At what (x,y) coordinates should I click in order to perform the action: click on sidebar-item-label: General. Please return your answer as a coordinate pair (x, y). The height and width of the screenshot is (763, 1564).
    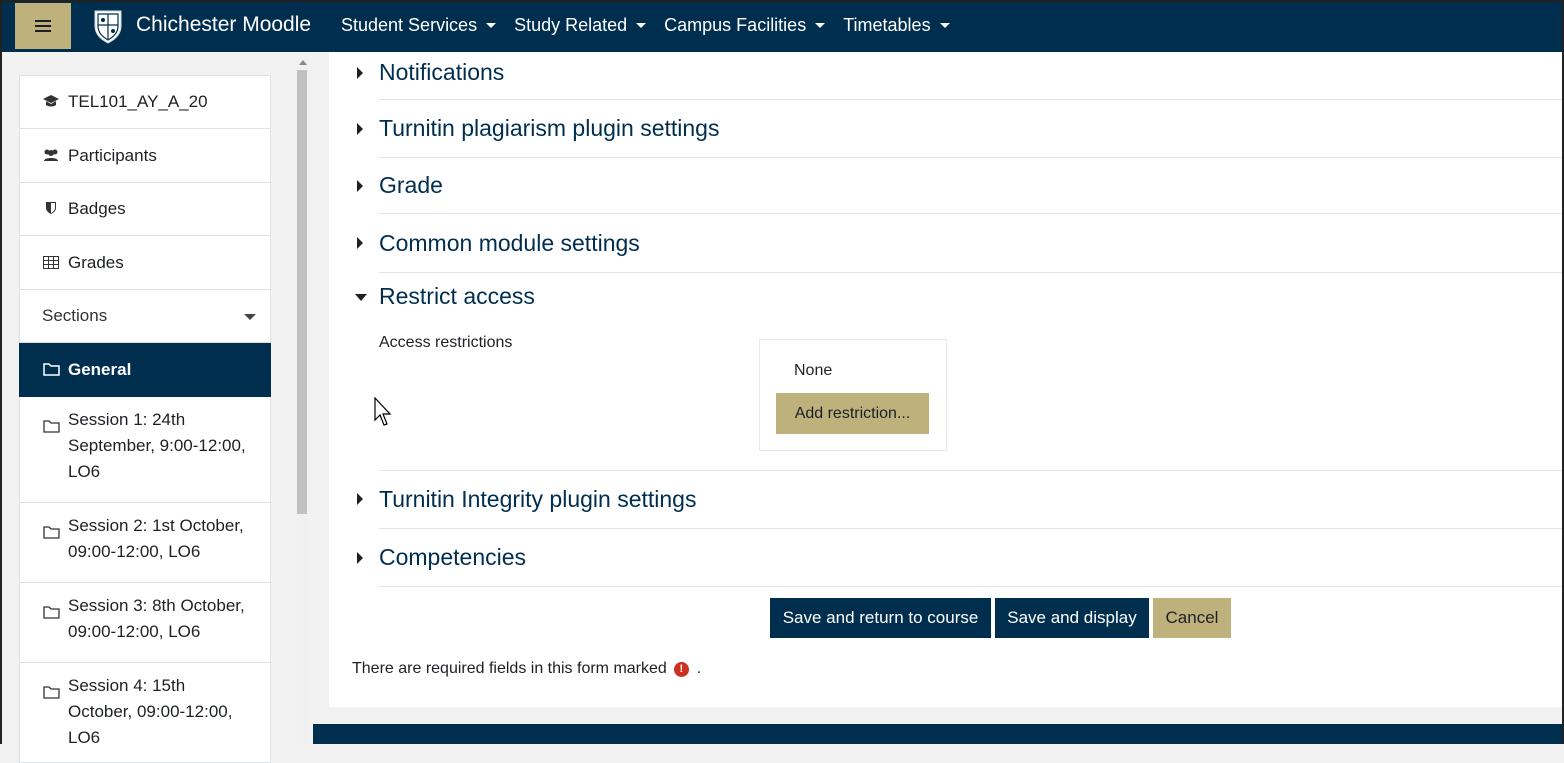
    Looking at the image, I should click on (100, 369).